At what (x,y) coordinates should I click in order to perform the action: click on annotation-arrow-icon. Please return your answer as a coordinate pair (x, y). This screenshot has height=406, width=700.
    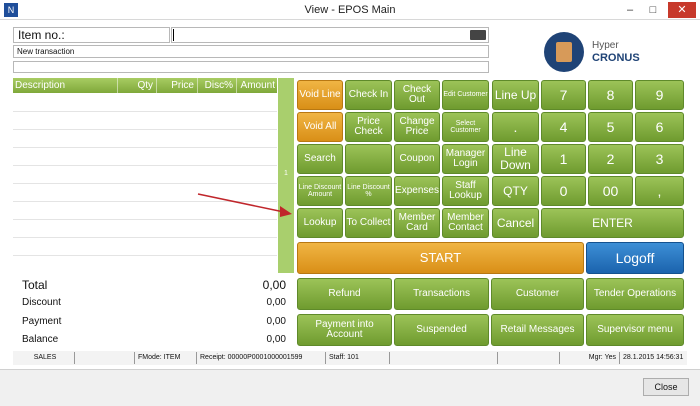
    Looking at the image, I should click on (244, 205).